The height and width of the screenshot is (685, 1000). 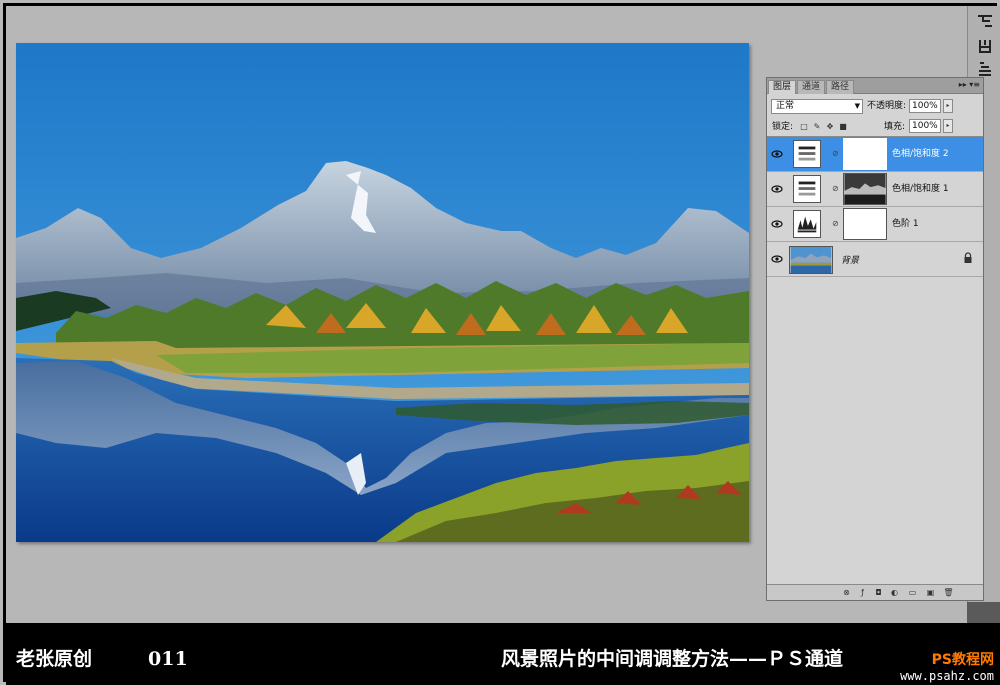 What do you see at coordinates (830, 127) in the screenshot?
I see `lock-position-icon: ✥` at bounding box center [830, 127].